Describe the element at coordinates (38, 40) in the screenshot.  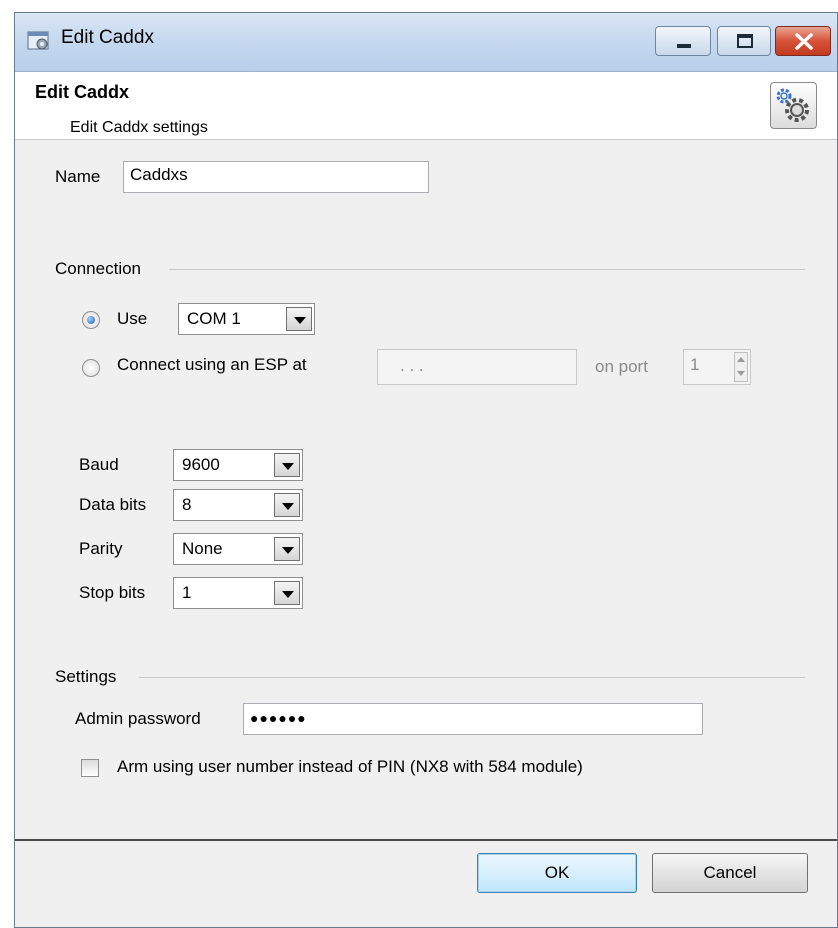
I see `app-settings-icon` at that location.